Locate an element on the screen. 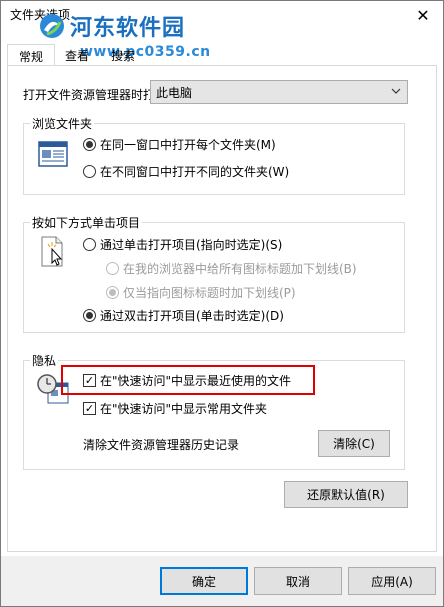 Image resolution: width=444 pixels, height=607 pixels. recent-files-label: 在"快速访问"中显示最近使用的文件 is located at coordinates (196, 381).